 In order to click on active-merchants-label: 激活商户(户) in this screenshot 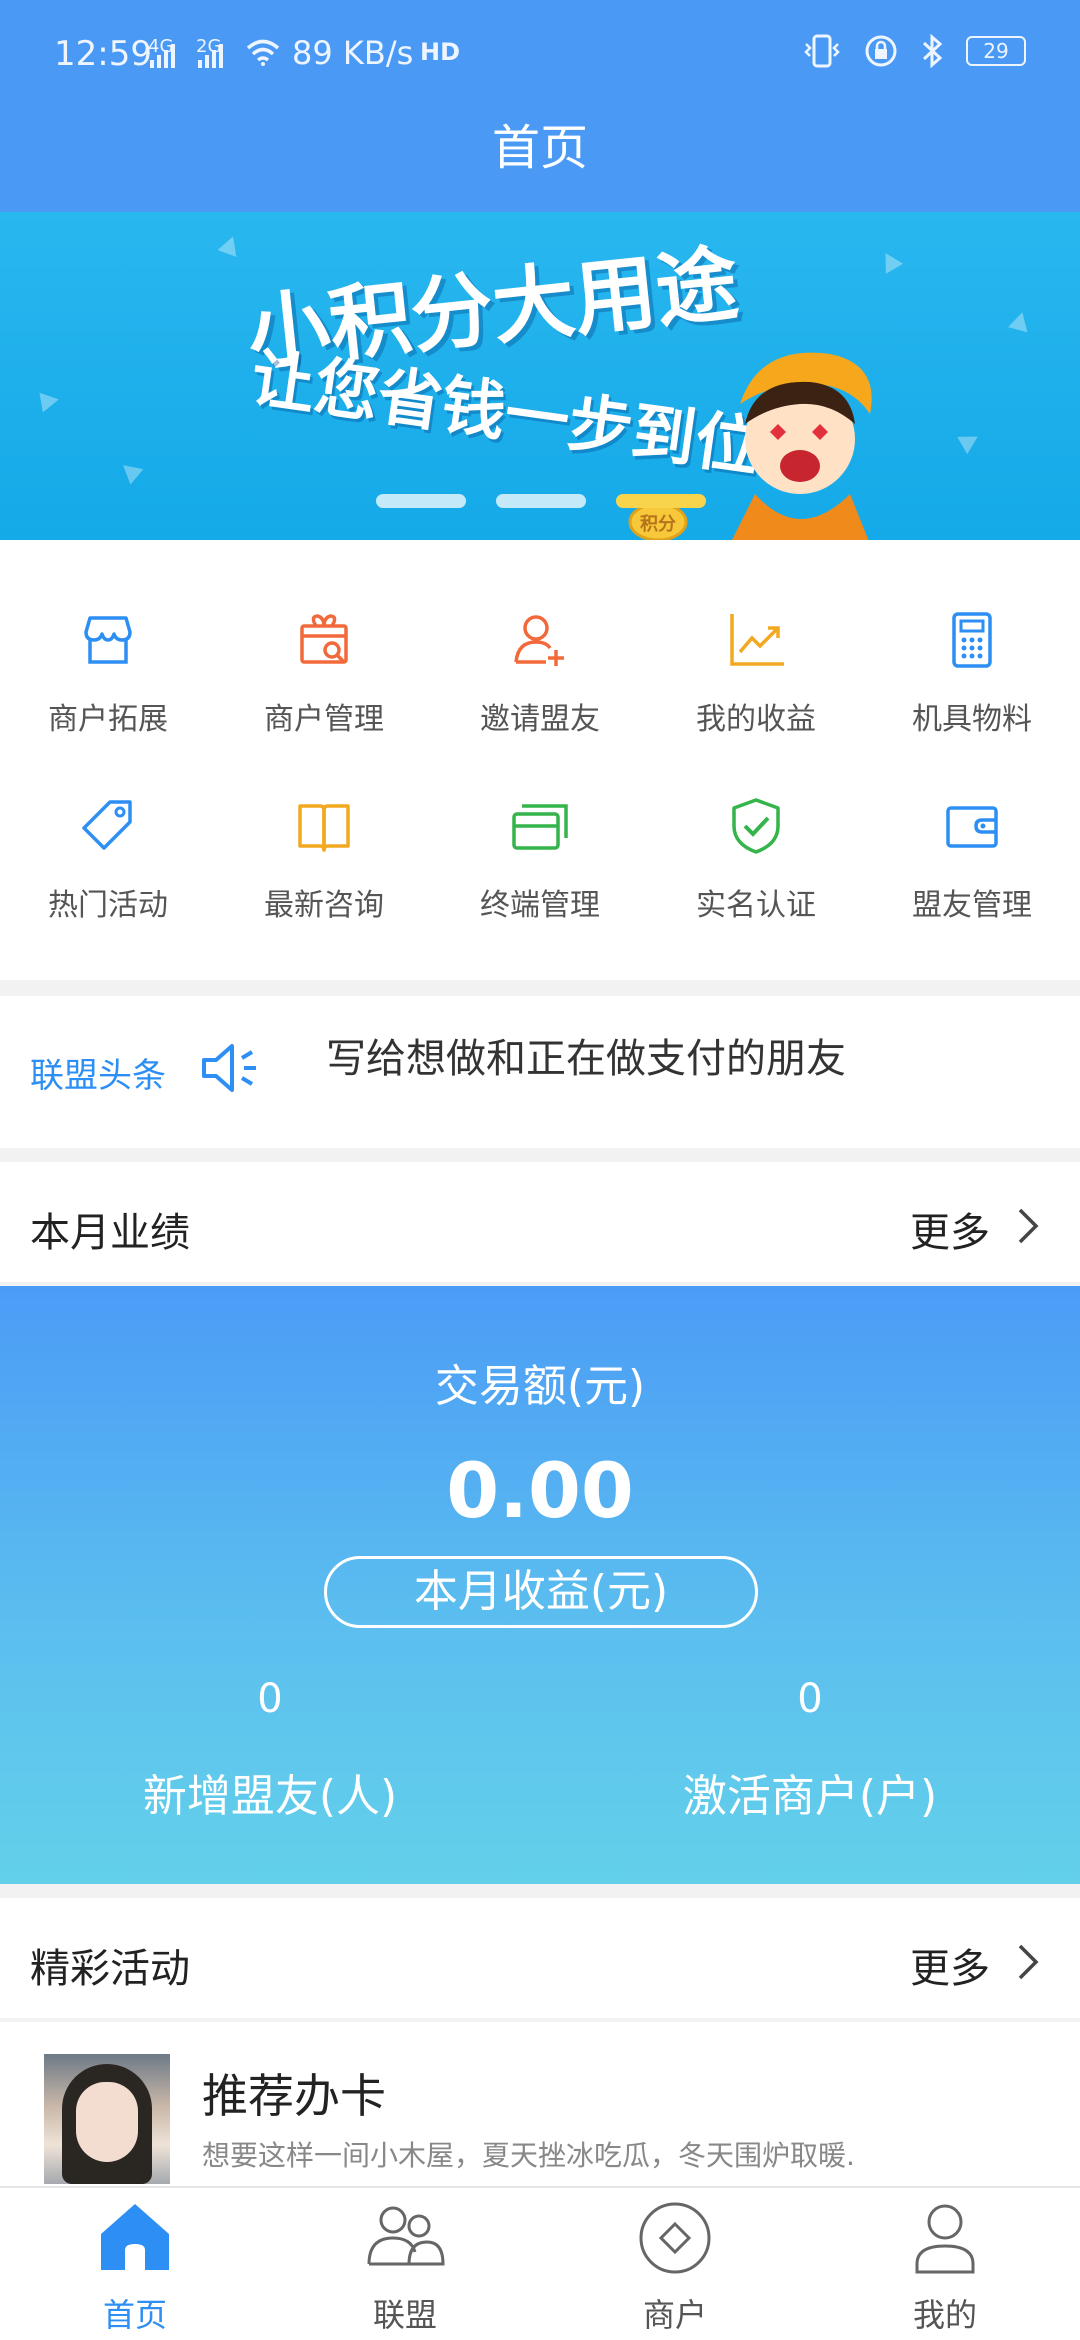, I will do `click(810, 1796)`.